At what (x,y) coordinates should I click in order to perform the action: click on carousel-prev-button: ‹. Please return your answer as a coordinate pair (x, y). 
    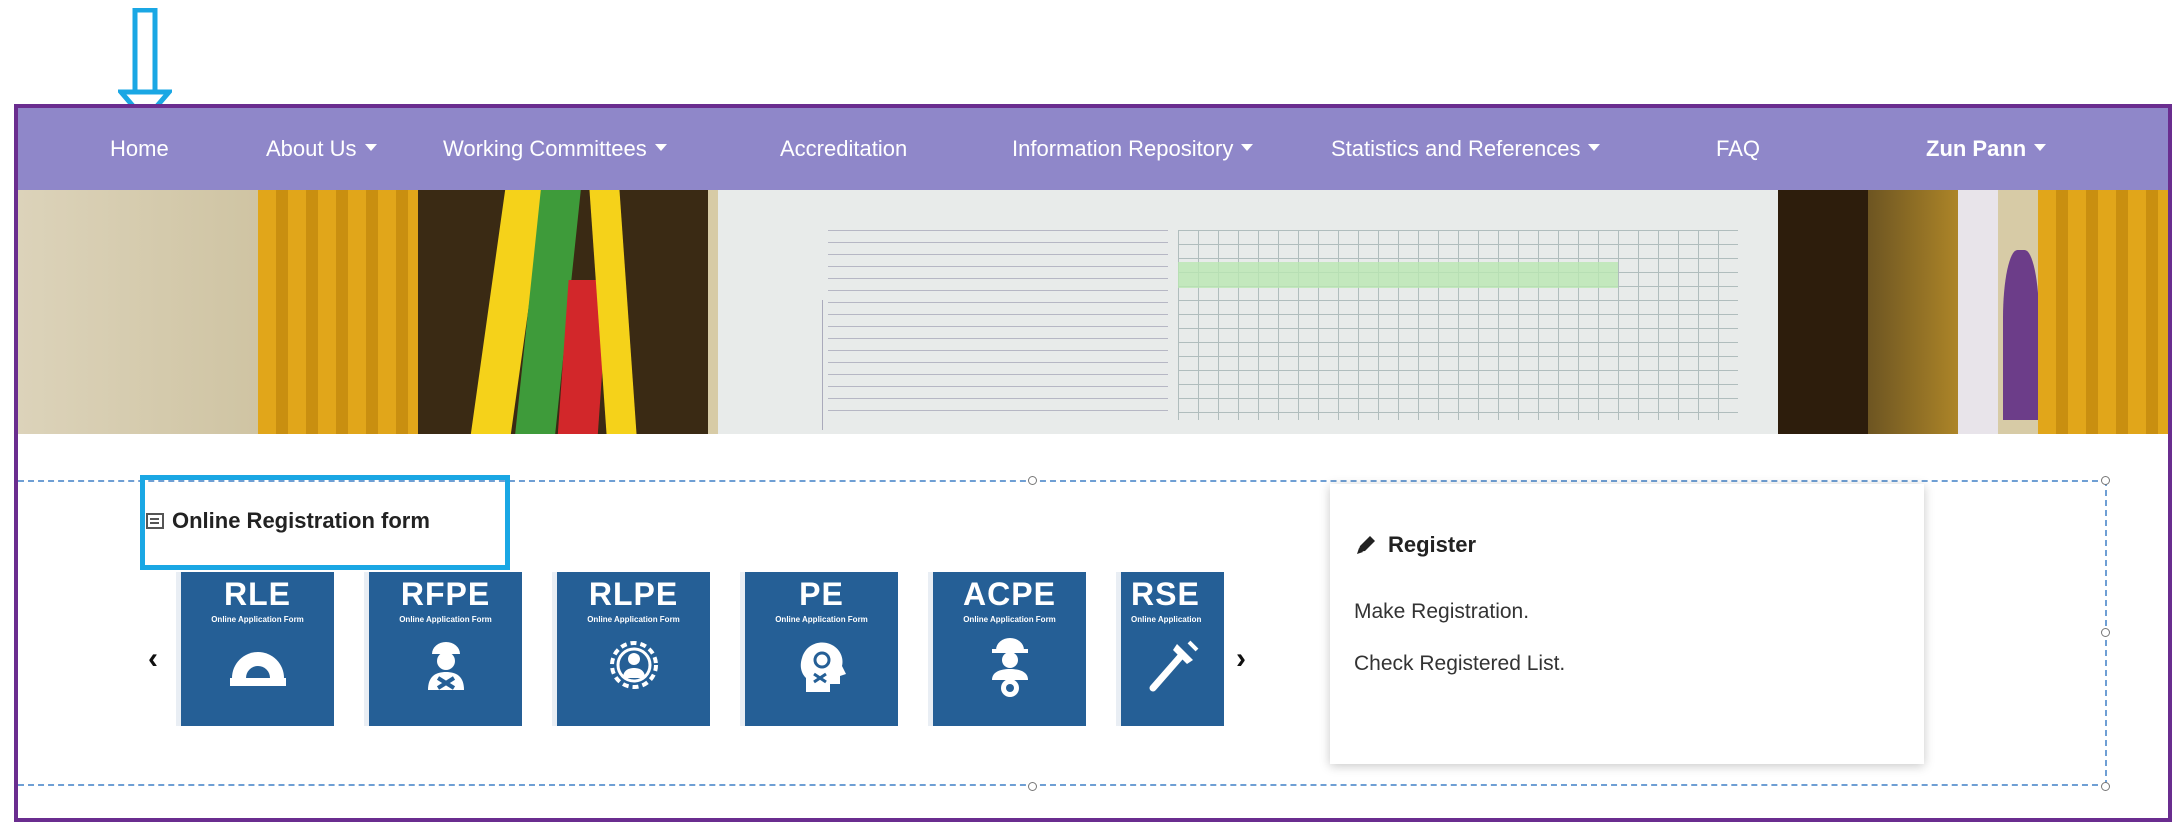
    Looking at the image, I should click on (153, 659).